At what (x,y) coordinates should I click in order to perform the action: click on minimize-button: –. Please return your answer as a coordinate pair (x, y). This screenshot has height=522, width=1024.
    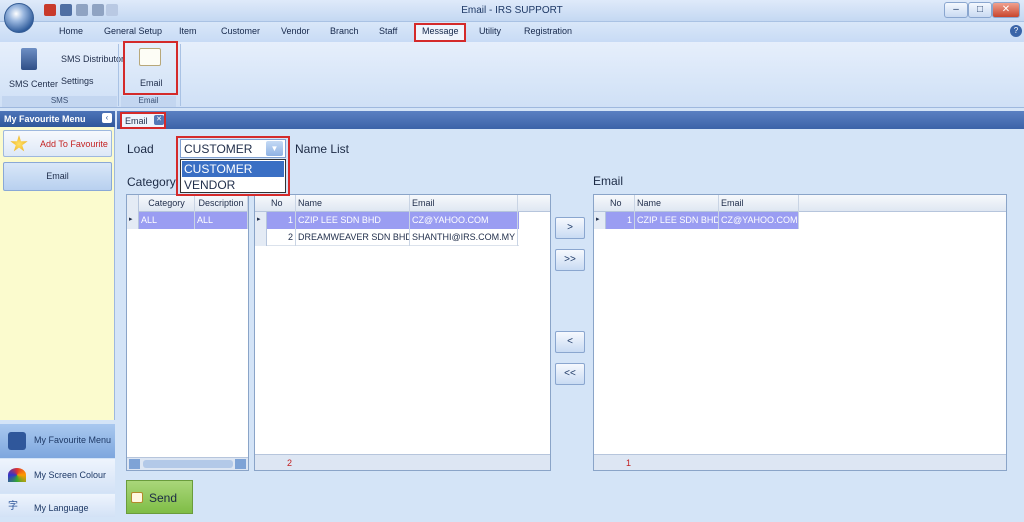
    Looking at the image, I should click on (956, 10).